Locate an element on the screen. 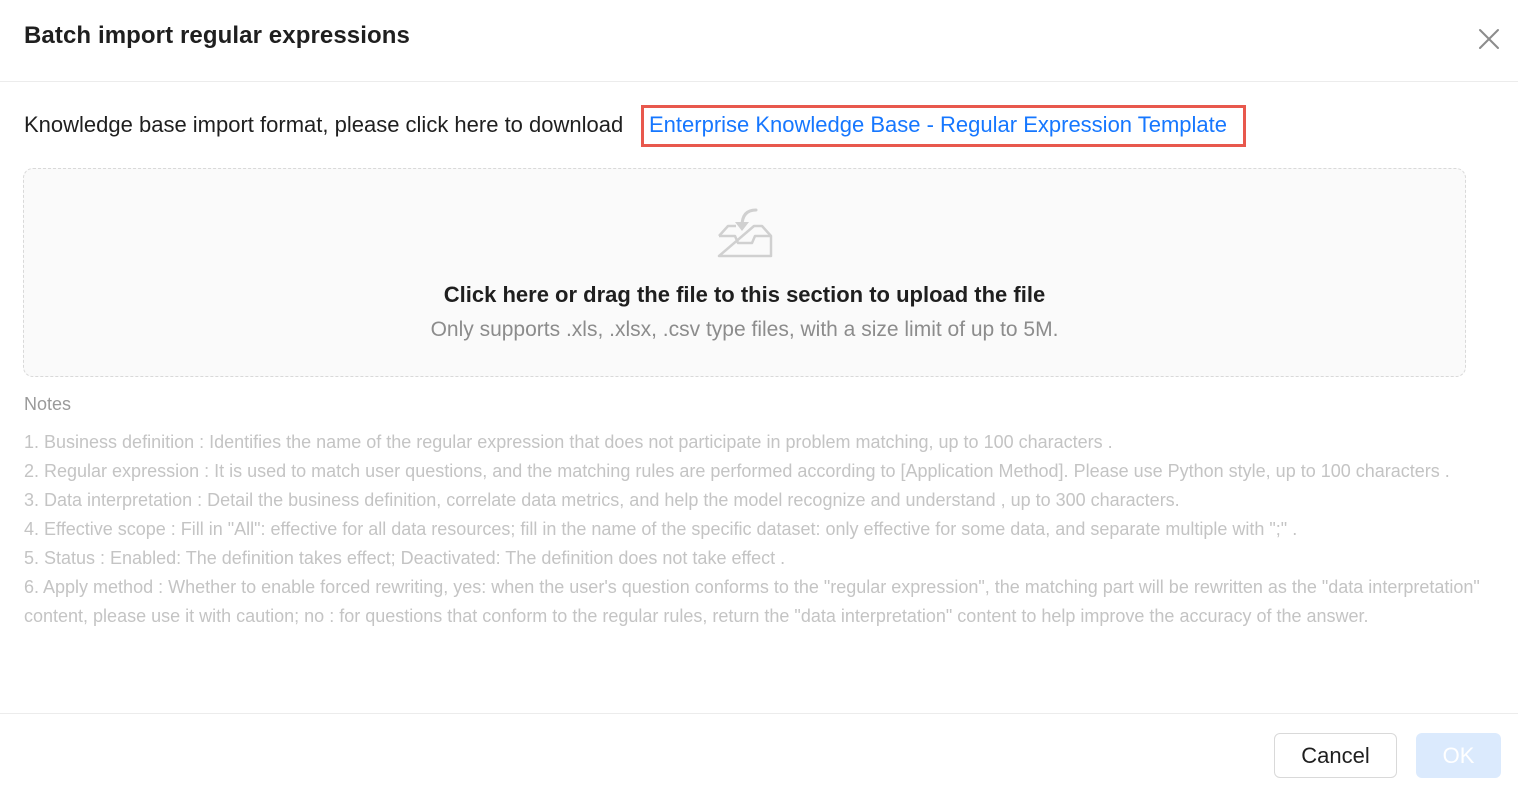 The width and height of the screenshot is (1518, 786). close-icon is located at coordinates (1489, 39).